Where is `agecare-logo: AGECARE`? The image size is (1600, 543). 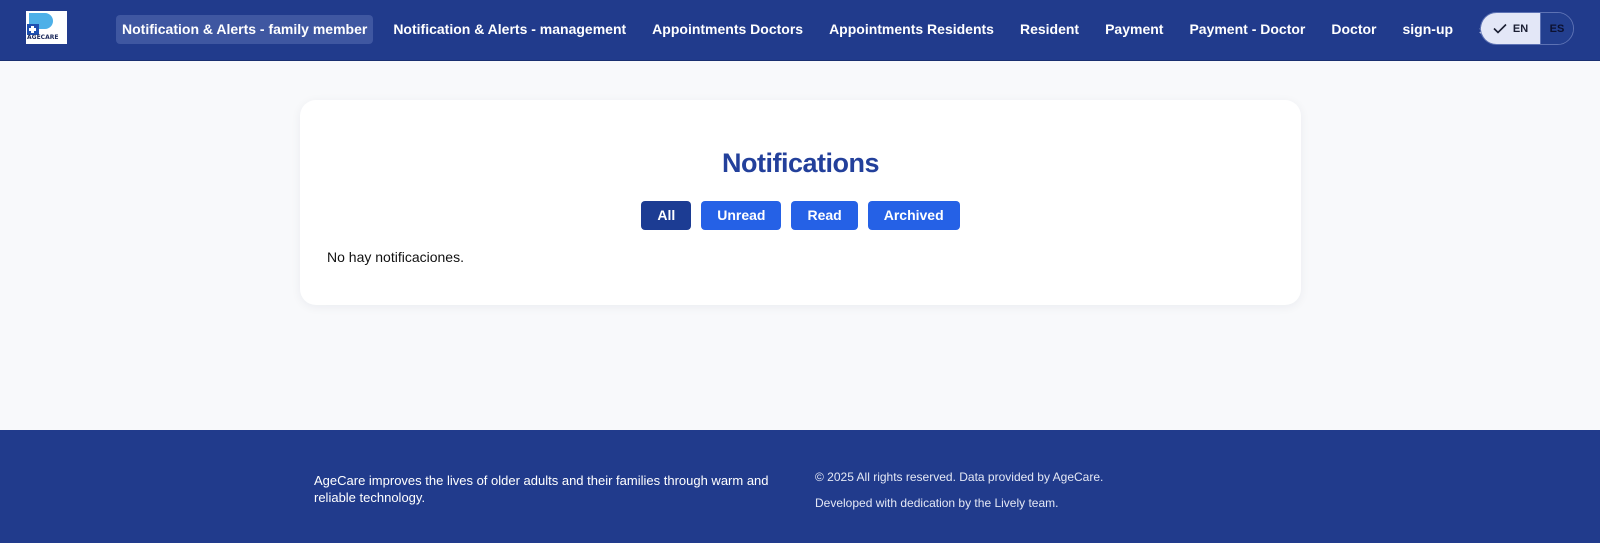
agecare-logo: AGECARE is located at coordinates (46, 27).